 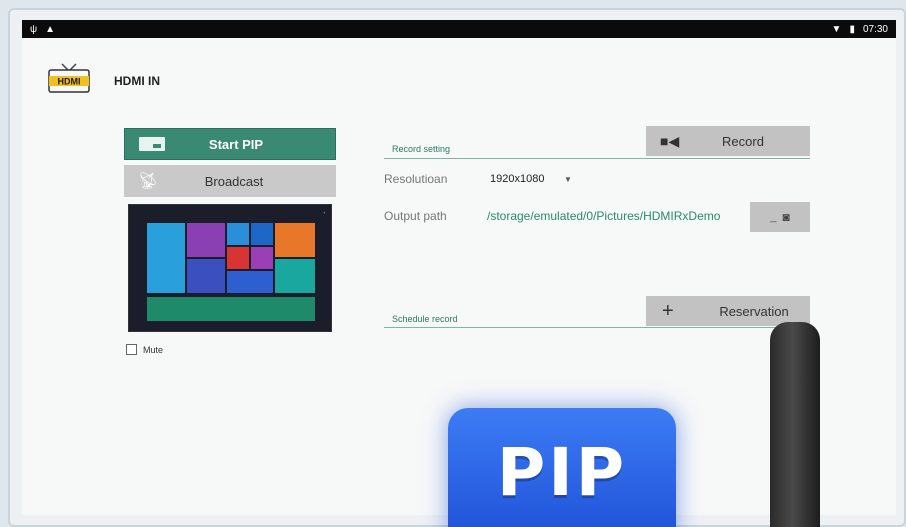 What do you see at coordinates (795, 424) in the screenshot?
I see `remote-control-image` at bounding box center [795, 424].